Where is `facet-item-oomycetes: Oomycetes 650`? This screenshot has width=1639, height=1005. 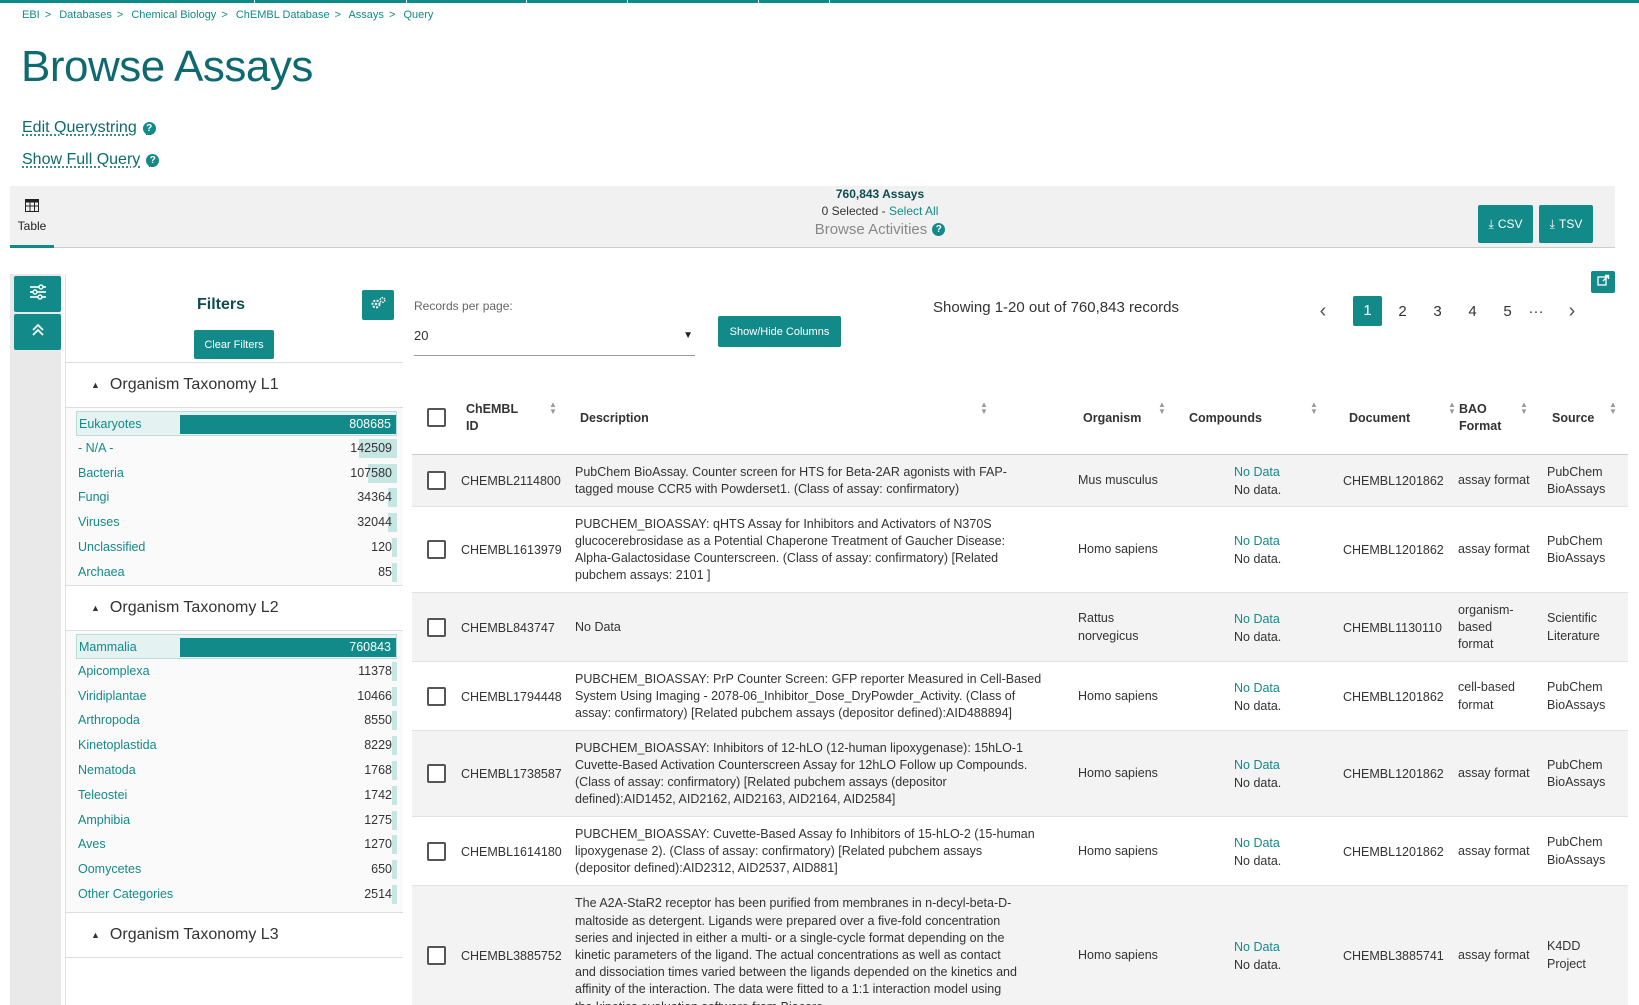 facet-item-oomycetes: Oomycetes 650 is located at coordinates (236, 869).